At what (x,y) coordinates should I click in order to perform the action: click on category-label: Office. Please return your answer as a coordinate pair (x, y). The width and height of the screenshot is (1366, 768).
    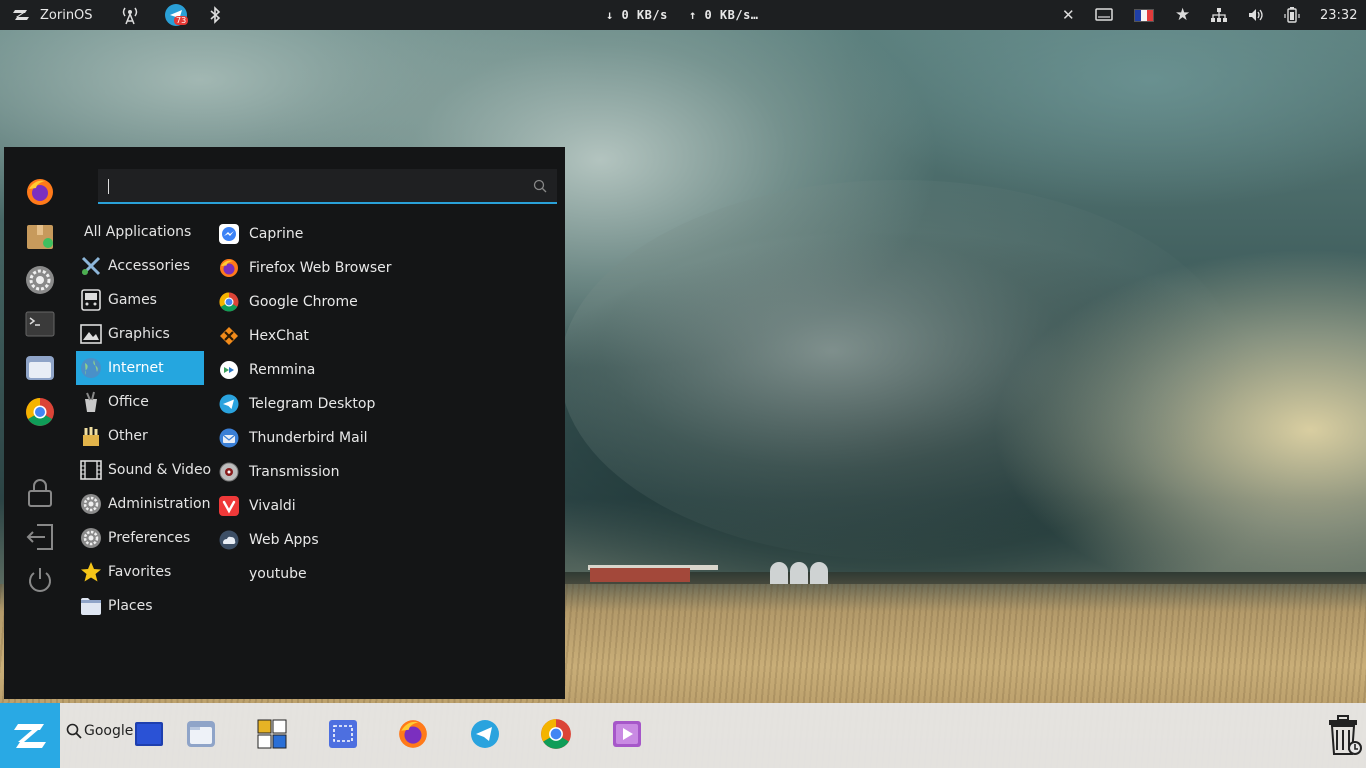
    Looking at the image, I should click on (128, 402).